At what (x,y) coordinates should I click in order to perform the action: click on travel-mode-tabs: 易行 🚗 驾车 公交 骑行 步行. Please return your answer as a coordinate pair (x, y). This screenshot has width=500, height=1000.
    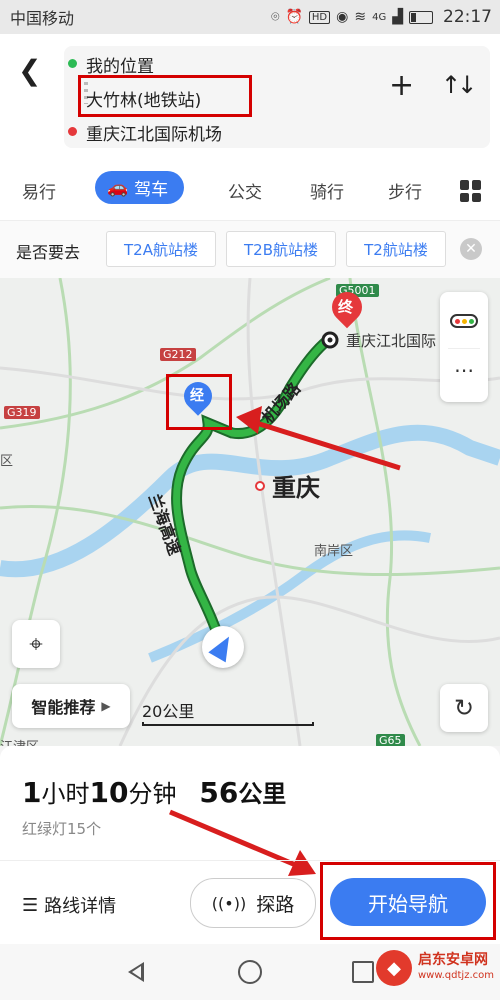
    Looking at the image, I should click on (250, 194).